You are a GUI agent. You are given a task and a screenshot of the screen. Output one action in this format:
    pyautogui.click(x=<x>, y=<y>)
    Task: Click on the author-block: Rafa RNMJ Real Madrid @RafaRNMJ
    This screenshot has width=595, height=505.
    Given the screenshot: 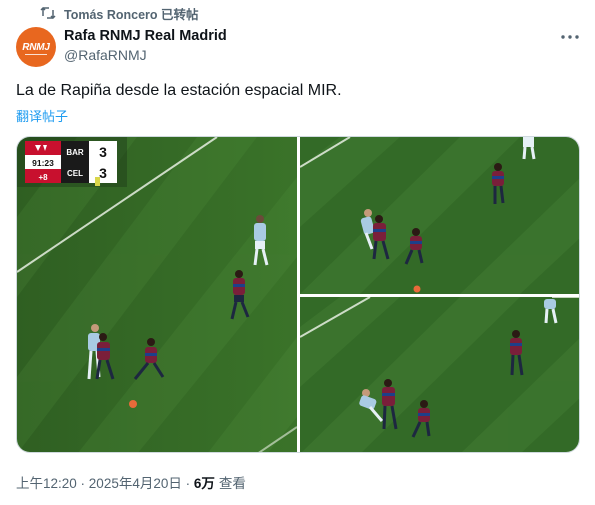 What is the action you would take?
    pyautogui.click(x=145, y=45)
    